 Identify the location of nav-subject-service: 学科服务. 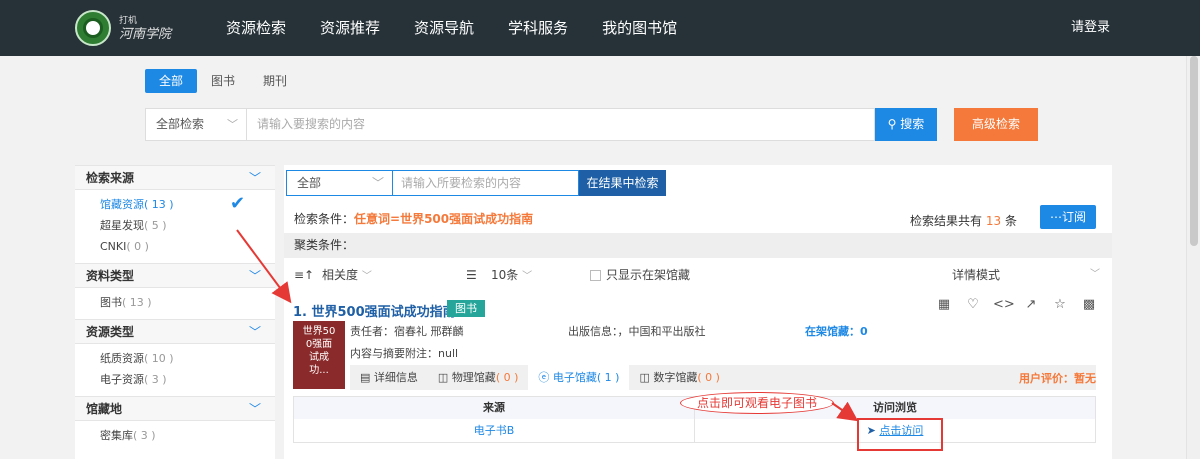
(538, 28).